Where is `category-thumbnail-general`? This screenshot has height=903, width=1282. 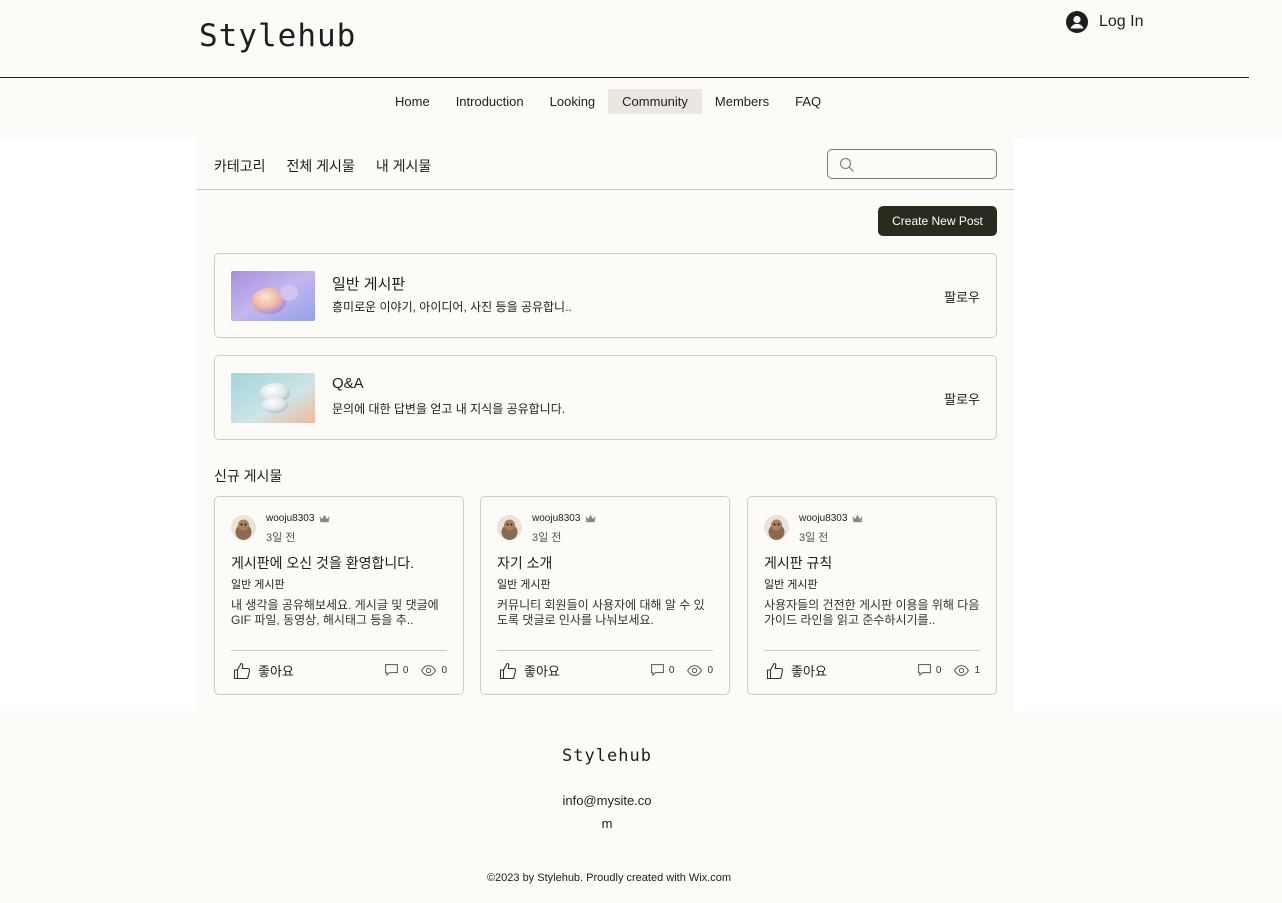
category-thumbnail-general is located at coordinates (273, 296).